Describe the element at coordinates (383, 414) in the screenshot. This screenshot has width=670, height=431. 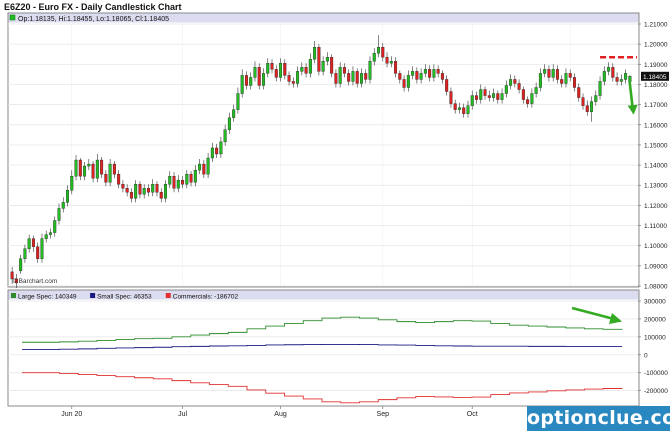
I see `x-tick-label: Sep` at that location.